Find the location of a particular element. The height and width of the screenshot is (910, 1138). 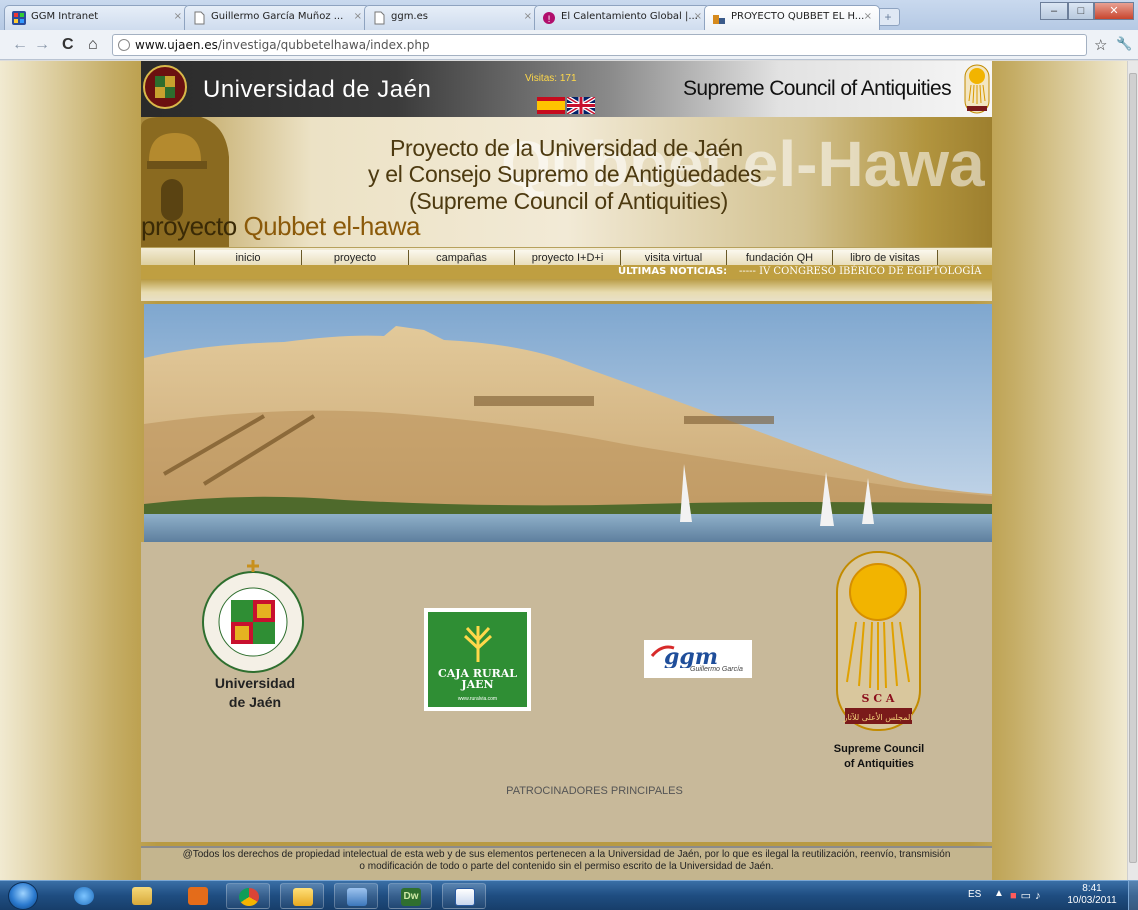

menu-item-inicio: inicio is located at coordinates (247, 258).